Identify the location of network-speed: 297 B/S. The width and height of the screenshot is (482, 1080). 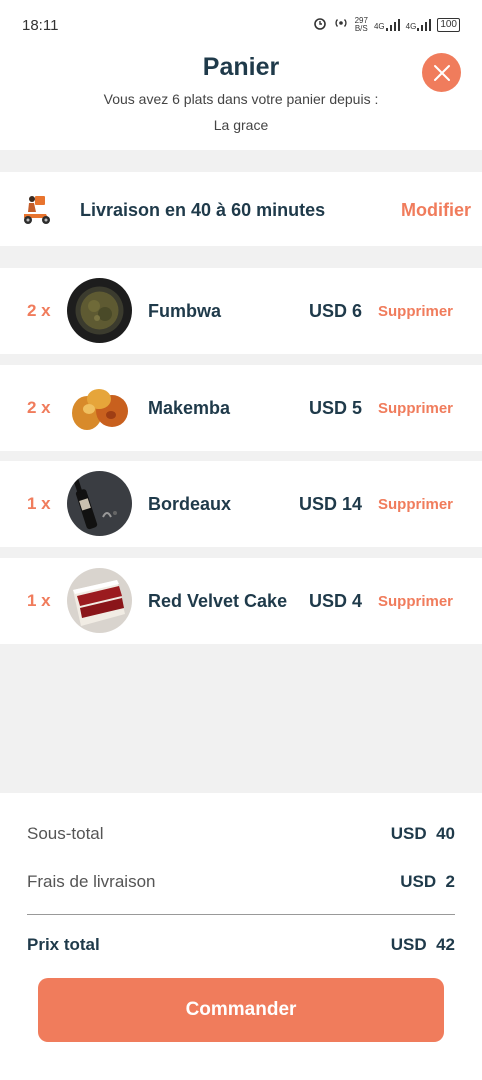
(361, 24).